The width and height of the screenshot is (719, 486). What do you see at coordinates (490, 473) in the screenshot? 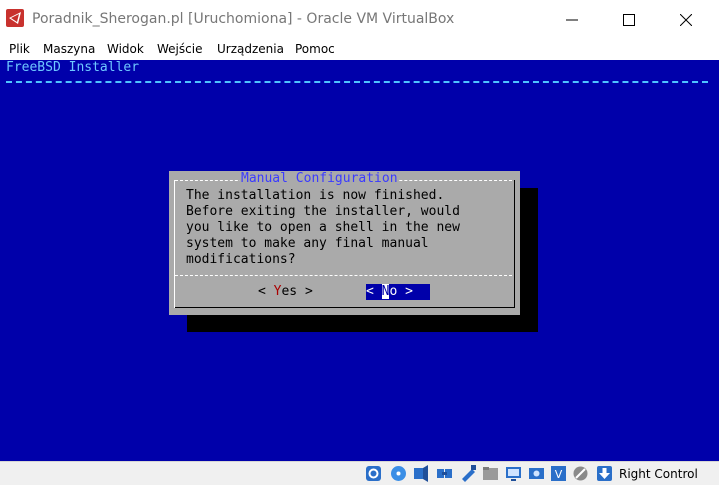
I see `shared-folder-icon` at bounding box center [490, 473].